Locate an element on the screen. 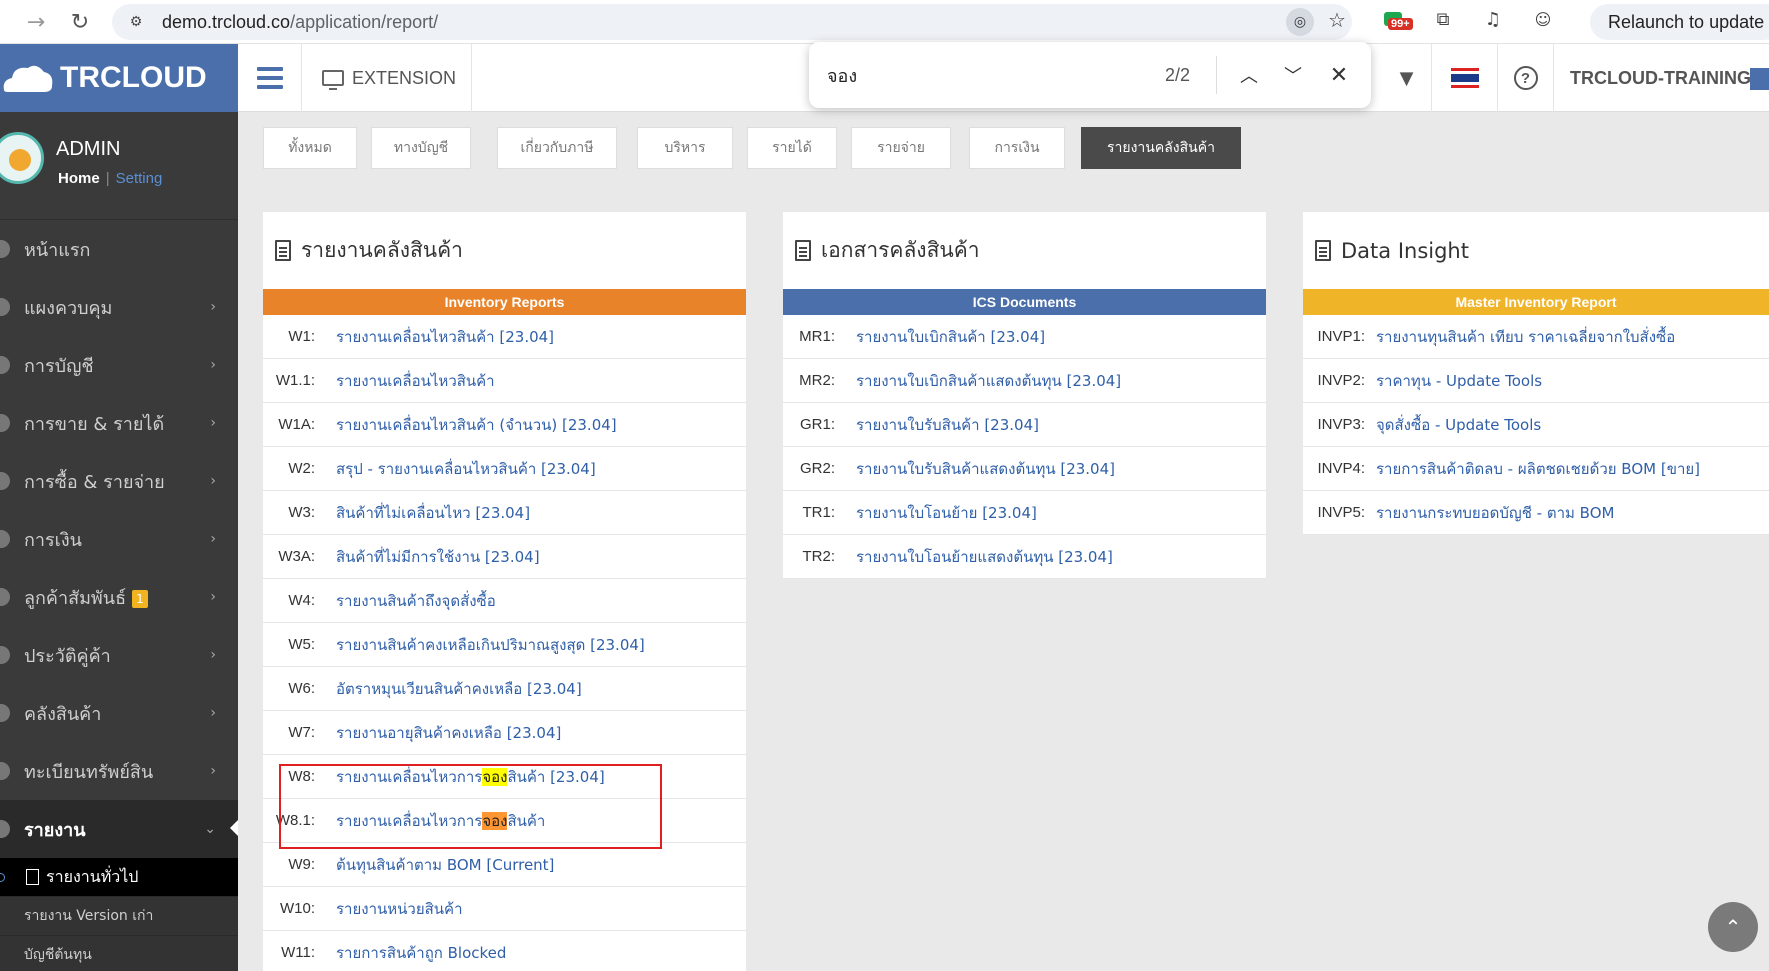 The height and width of the screenshot is (971, 1769). scroll-to-top-icon: ⌃ is located at coordinates (1733, 927).